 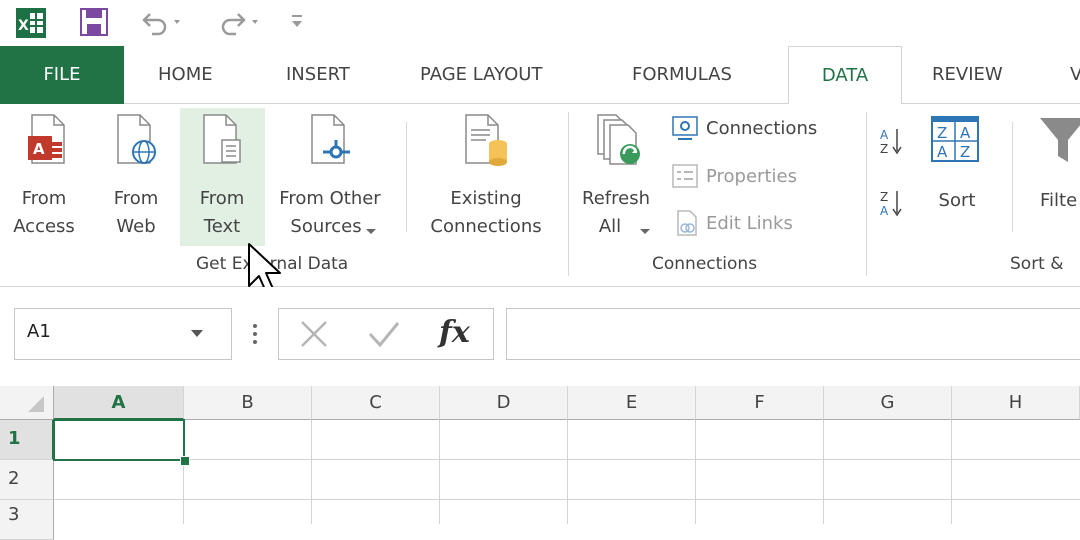 I want to click on save-icon, so click(x=94, y=22).